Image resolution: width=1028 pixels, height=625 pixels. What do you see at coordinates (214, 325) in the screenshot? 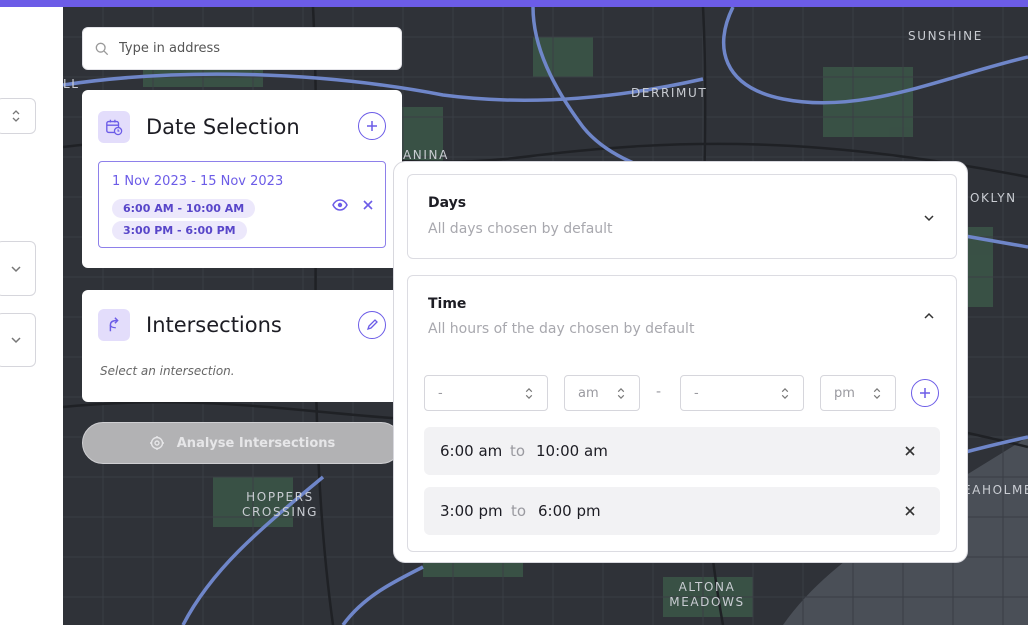
I see `intersections-title: Intersections` at bounding box center [214, 325].